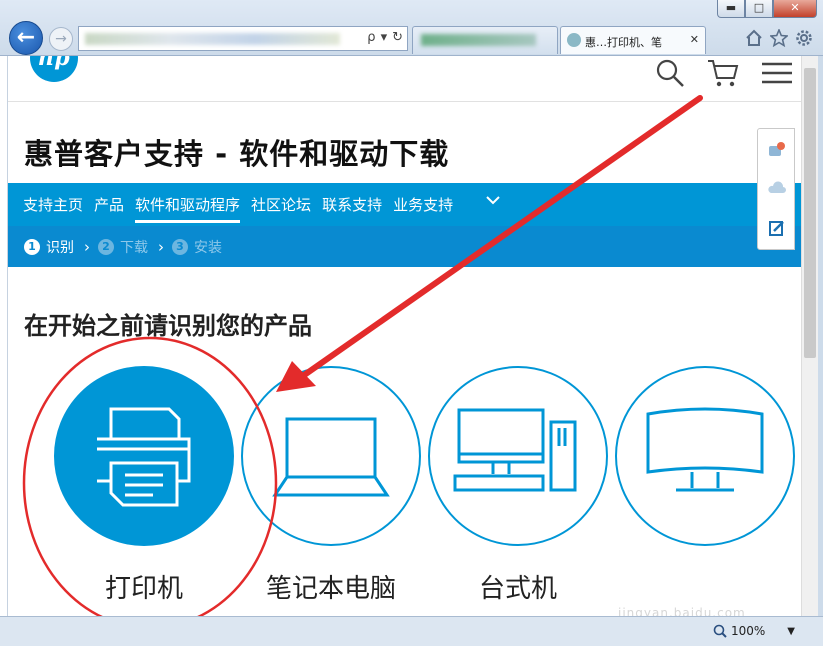 This screenshot has height=646, width=823. I want to click on hp-logo: hp, so click(54, 69).